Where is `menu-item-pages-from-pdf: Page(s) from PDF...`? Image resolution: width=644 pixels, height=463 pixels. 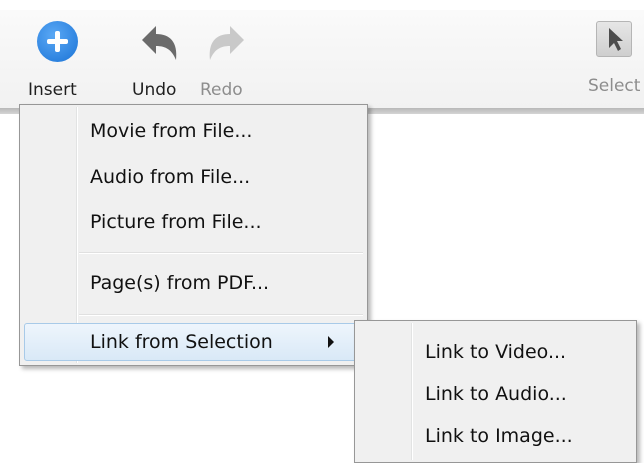
menu-item-pages-from-pdf: Page(s) from PDF... is located at coordinates (179, 283).